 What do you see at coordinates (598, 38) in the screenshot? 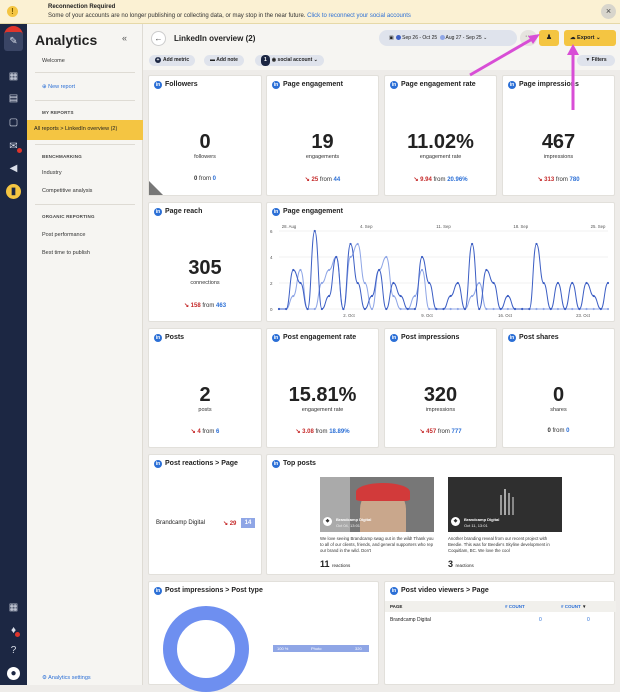
I see `chevron-down-icon: ⌄` at bounding box center [598, 38].